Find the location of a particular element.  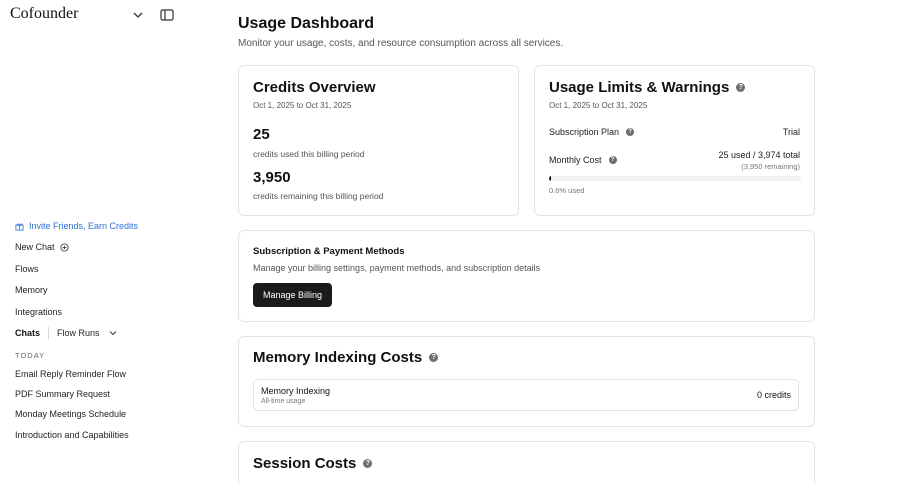

sidebar-item-integrations: Integrations is located at coordinates (38, 312).